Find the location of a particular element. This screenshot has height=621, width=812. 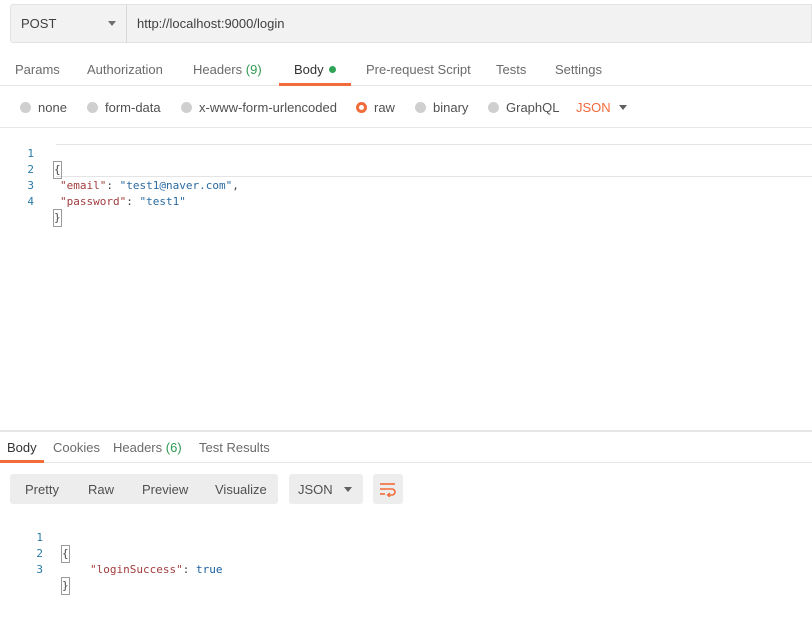

radio-raw: raw is located at coordinates (375, 107).